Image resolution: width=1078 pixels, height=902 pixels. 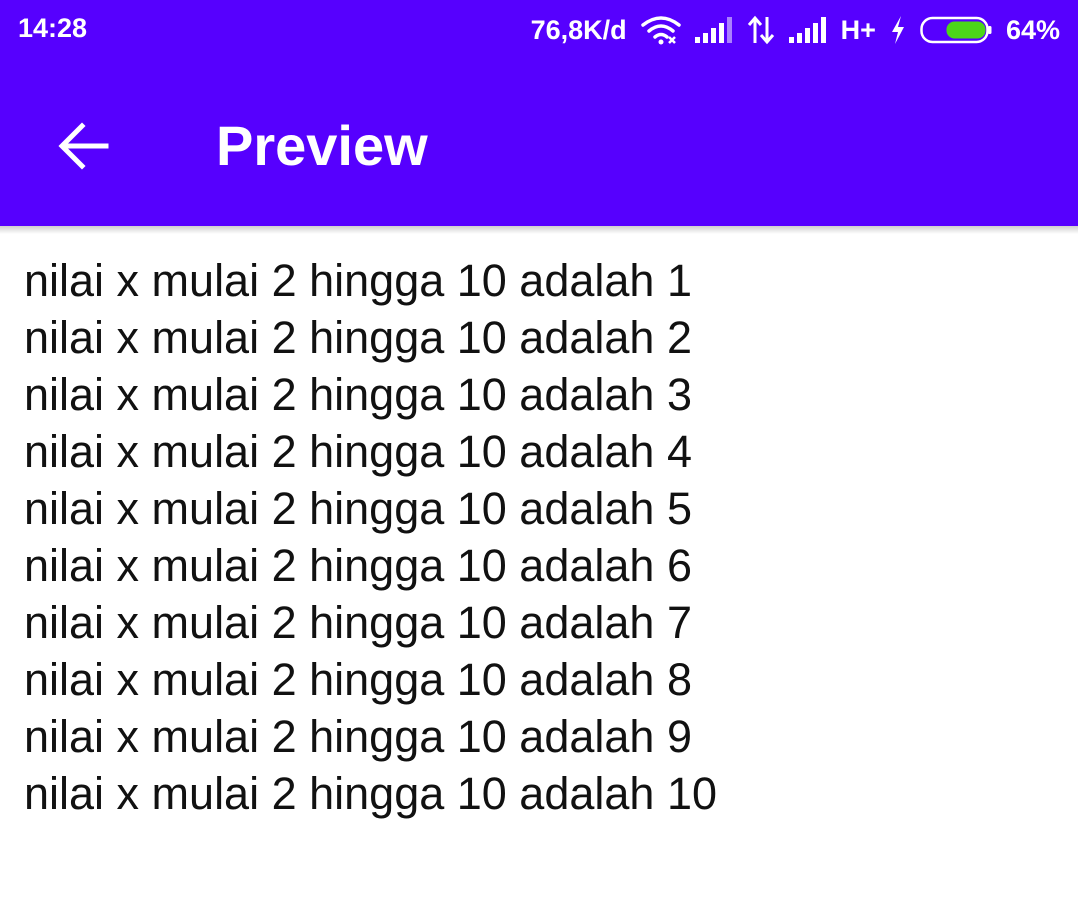 I want to click on back-button, so click(x=84, y=146).